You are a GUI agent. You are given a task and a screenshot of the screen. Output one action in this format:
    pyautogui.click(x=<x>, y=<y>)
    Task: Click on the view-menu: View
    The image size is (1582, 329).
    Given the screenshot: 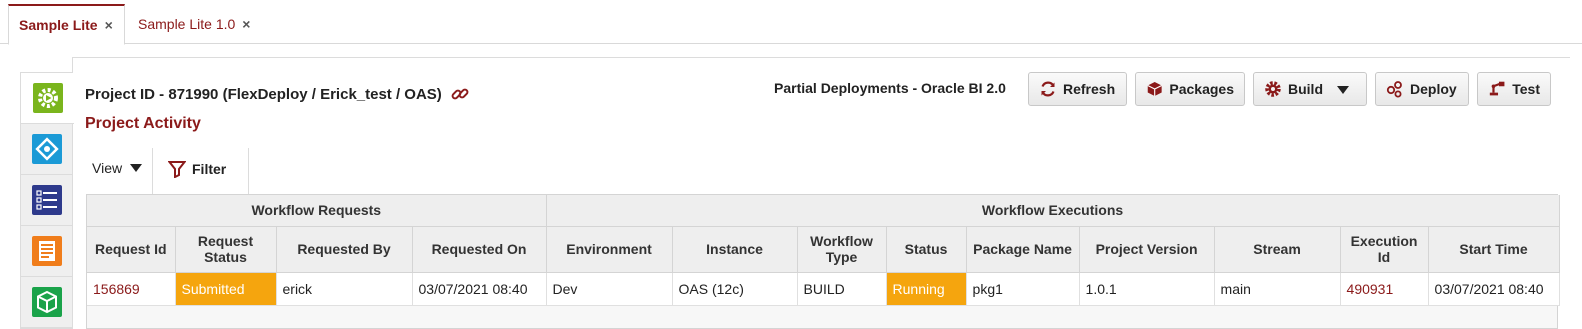 What is the action you would take?
    pyautogui.click(x=117, y=168)
    